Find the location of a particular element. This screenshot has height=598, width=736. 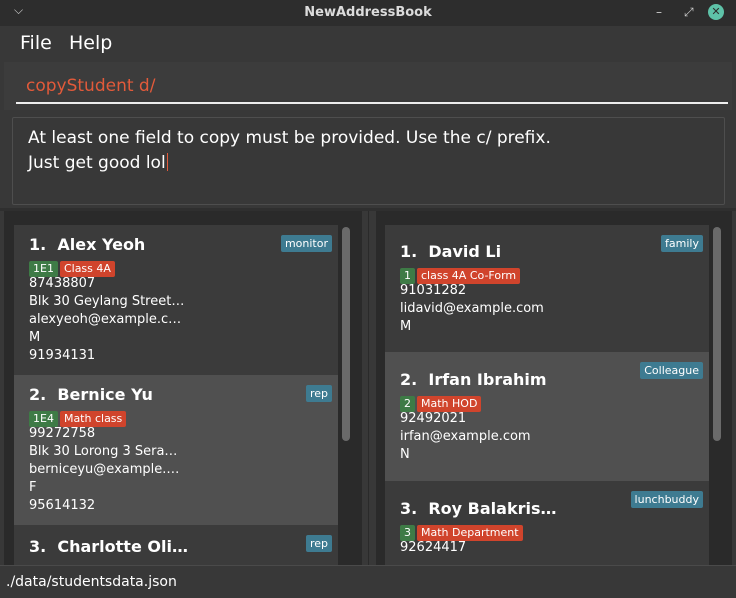

teacher-card-index: 1. is located at coordinates (409, 251).